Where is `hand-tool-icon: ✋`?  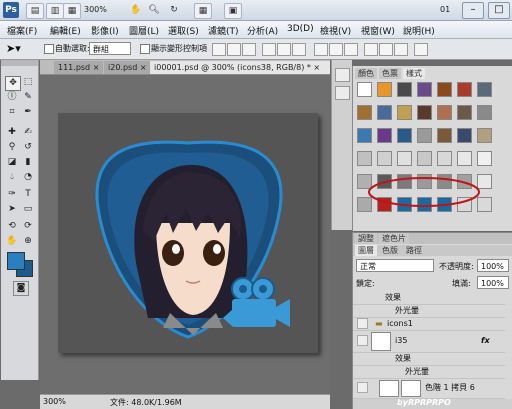 hand-tool-icon: ✋ is located at coordinates (136, 10).